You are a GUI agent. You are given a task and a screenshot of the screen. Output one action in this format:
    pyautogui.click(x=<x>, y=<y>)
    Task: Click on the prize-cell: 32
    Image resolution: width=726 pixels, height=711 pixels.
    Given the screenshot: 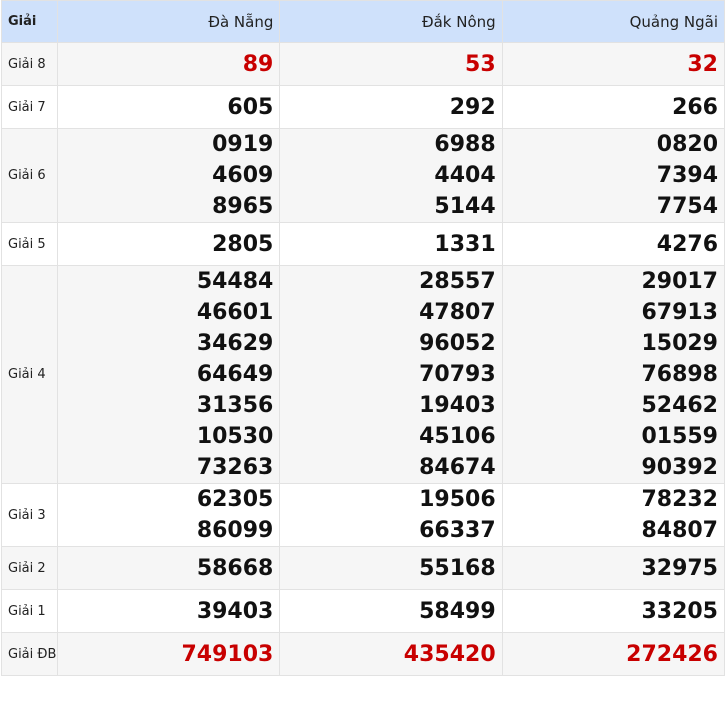 What is the action you would take?
    pyautogui.click(x=613, y=64)
    